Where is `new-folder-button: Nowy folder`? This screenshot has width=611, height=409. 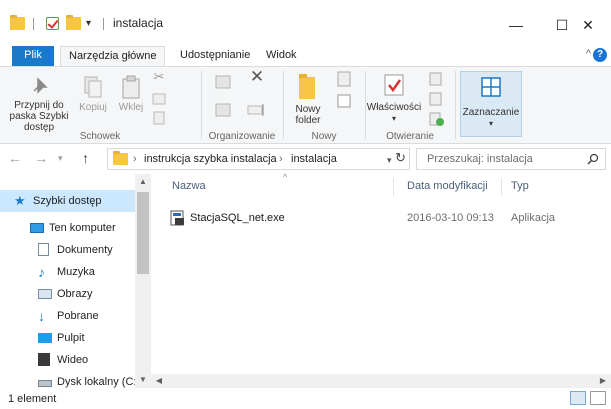 new-folder-button: Nowy folder is located at coordinates (308, 98).